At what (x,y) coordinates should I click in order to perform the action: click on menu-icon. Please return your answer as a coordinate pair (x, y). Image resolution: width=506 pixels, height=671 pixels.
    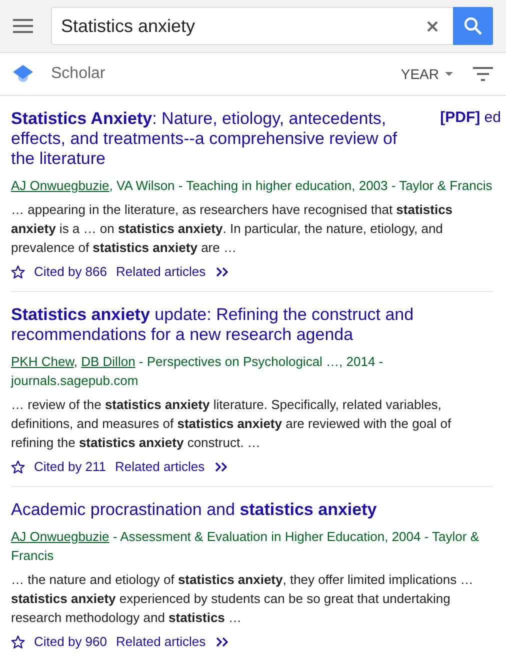
    Looking at the image, I should click on (23, 26).